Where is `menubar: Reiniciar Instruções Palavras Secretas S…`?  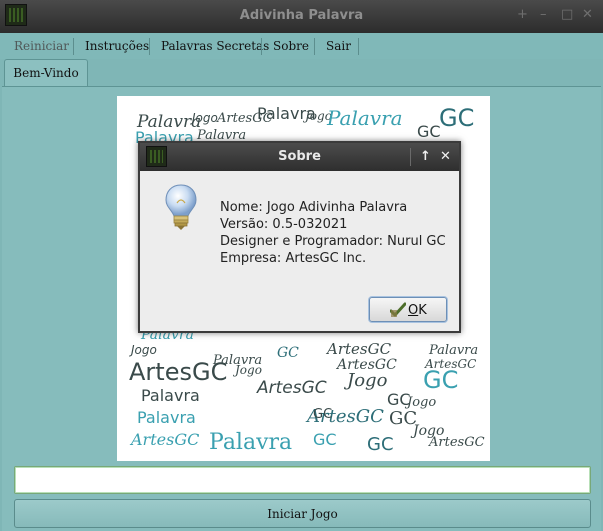
menubar: Reiniciar Instruções Palavras Secretas S… is located at coordinates (301, 46).